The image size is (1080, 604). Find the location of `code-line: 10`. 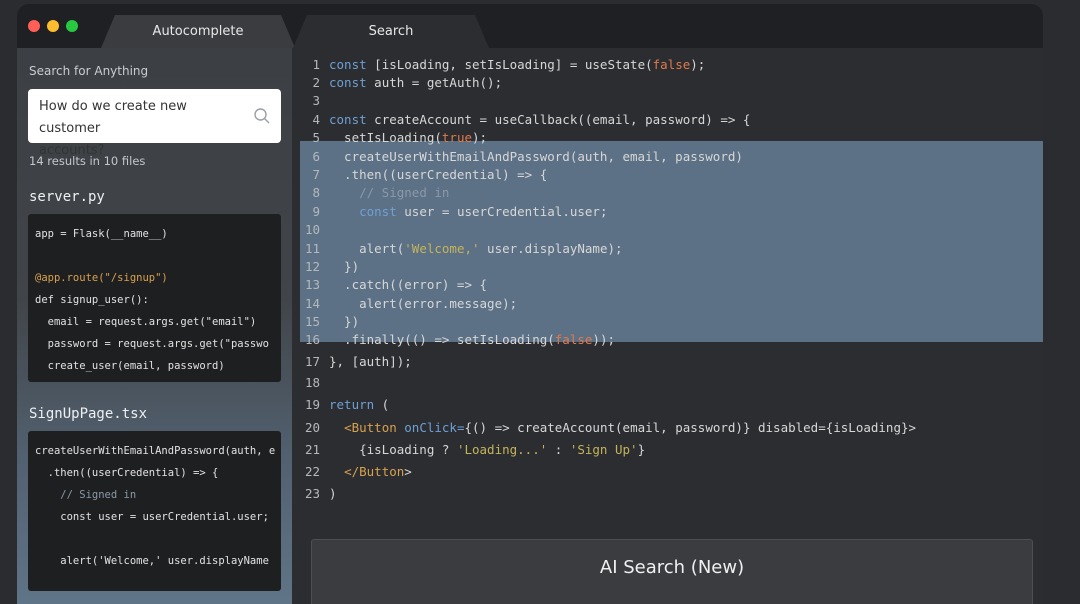

code-line: 10 is located at coordinates (314, 229).